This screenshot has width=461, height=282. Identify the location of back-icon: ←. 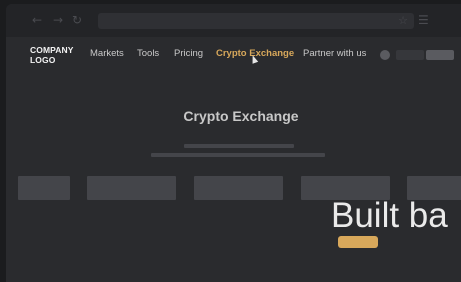
(37, 20).